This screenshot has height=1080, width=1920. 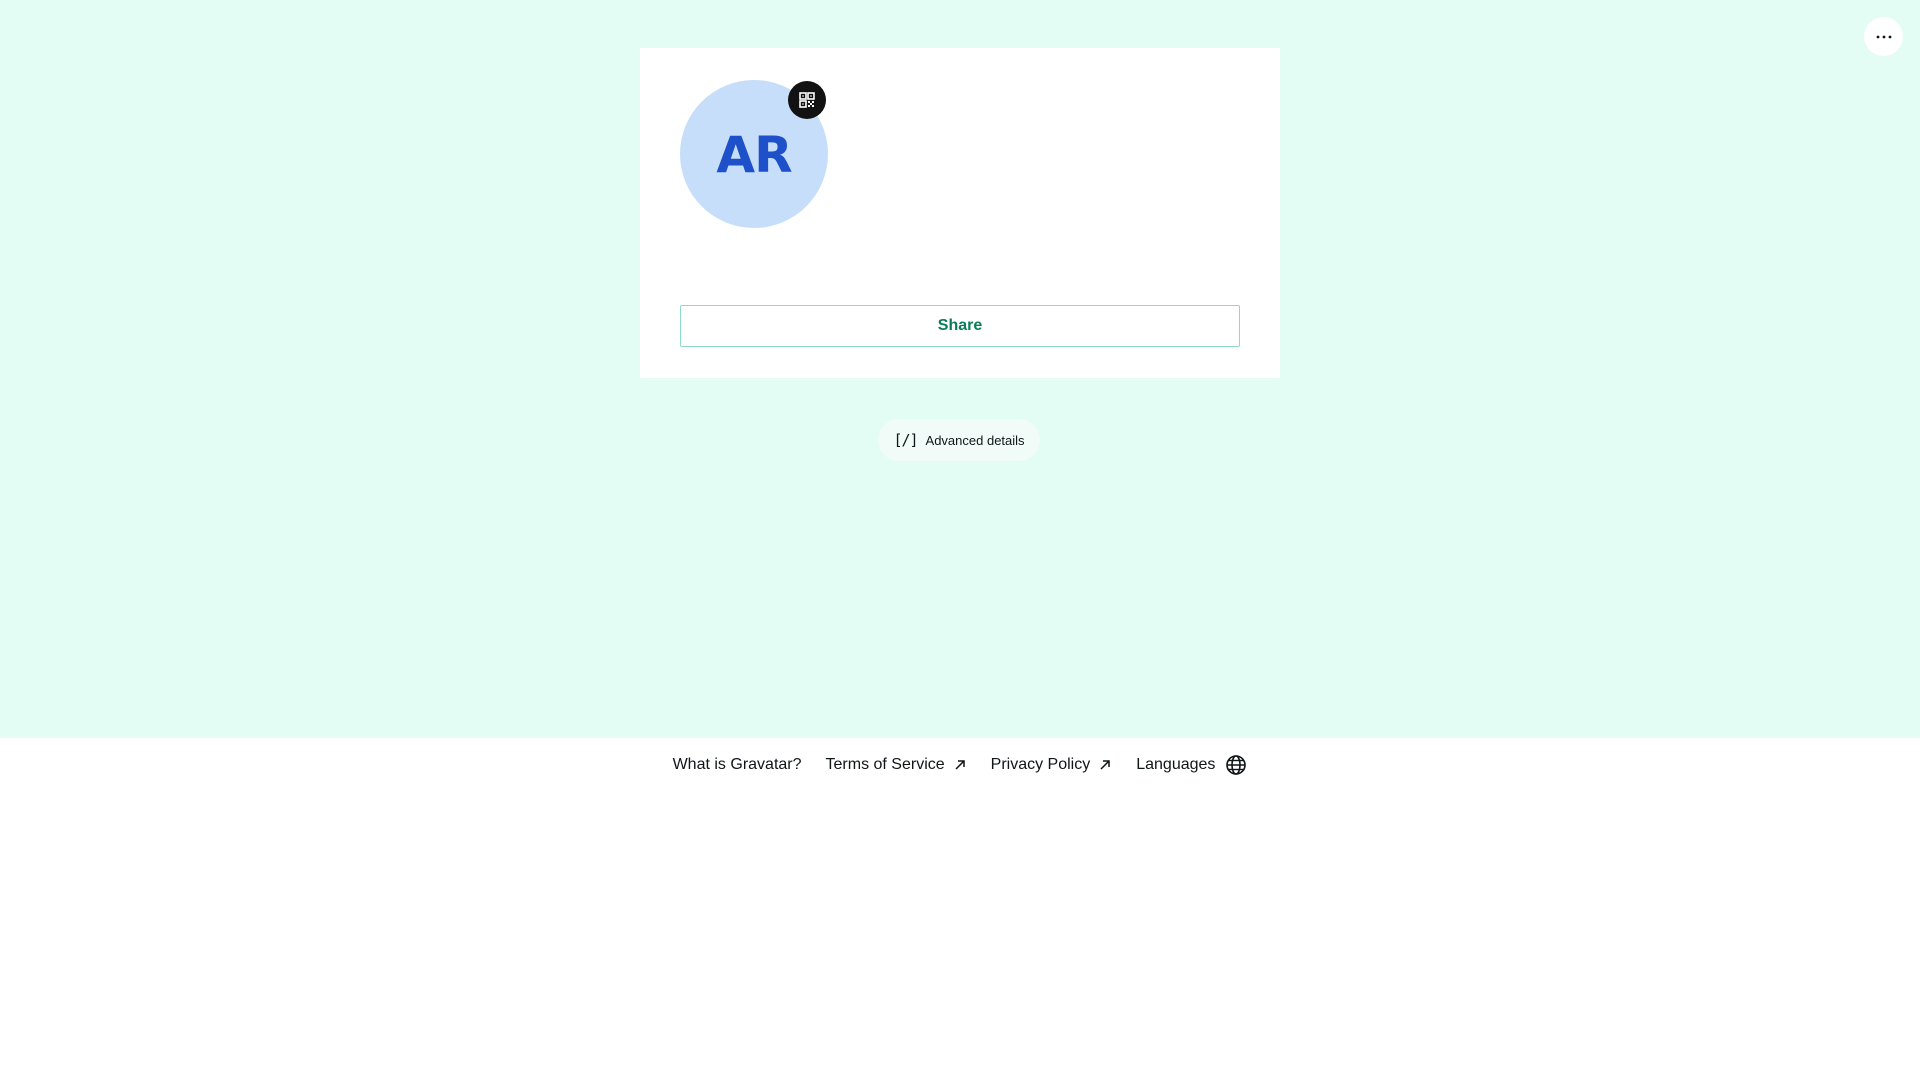 I want to click on globe-icon, so click(x=1236, y=765).